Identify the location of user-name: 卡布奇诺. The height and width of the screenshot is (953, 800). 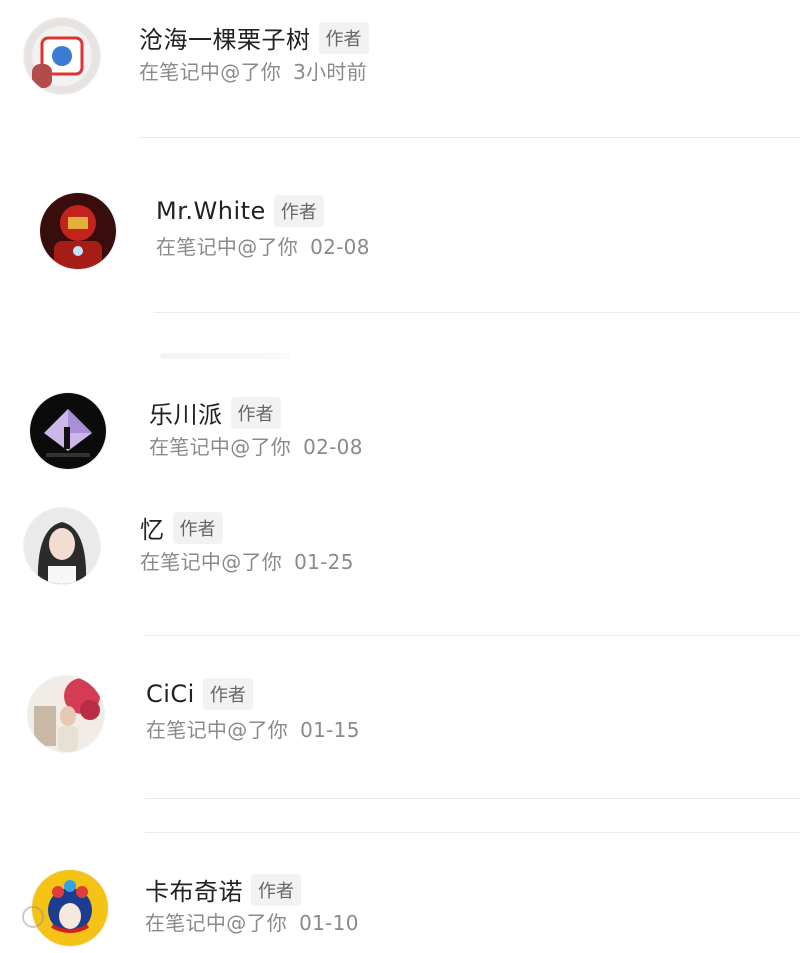
(194, 889).